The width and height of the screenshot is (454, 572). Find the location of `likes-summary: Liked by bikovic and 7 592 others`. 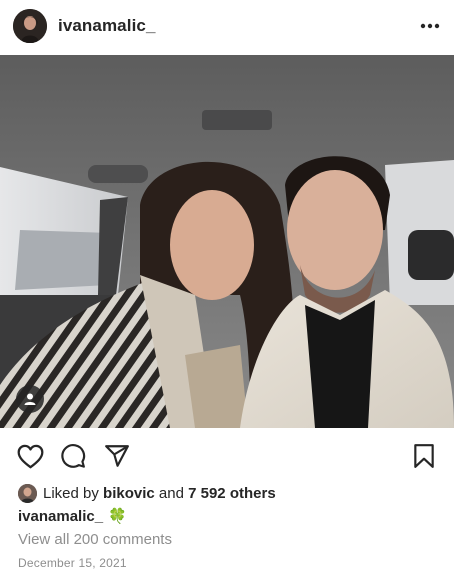

likes-summary: Liked by bikovic and 7 592 others is located at coordinates (147, 493).